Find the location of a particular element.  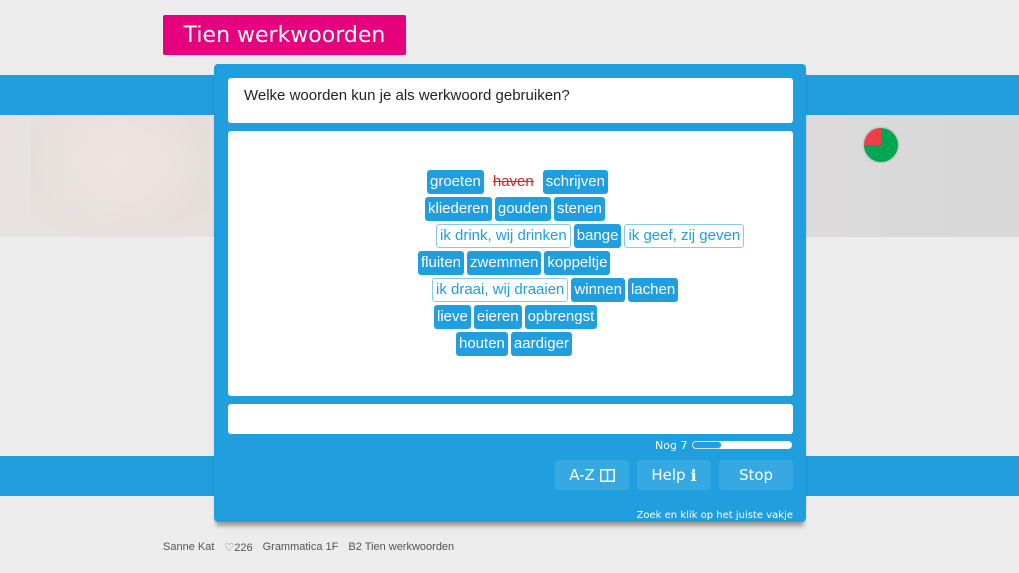

word-row: ik draai, wij draaien winnen lachen is located at coordinates (714, 290).